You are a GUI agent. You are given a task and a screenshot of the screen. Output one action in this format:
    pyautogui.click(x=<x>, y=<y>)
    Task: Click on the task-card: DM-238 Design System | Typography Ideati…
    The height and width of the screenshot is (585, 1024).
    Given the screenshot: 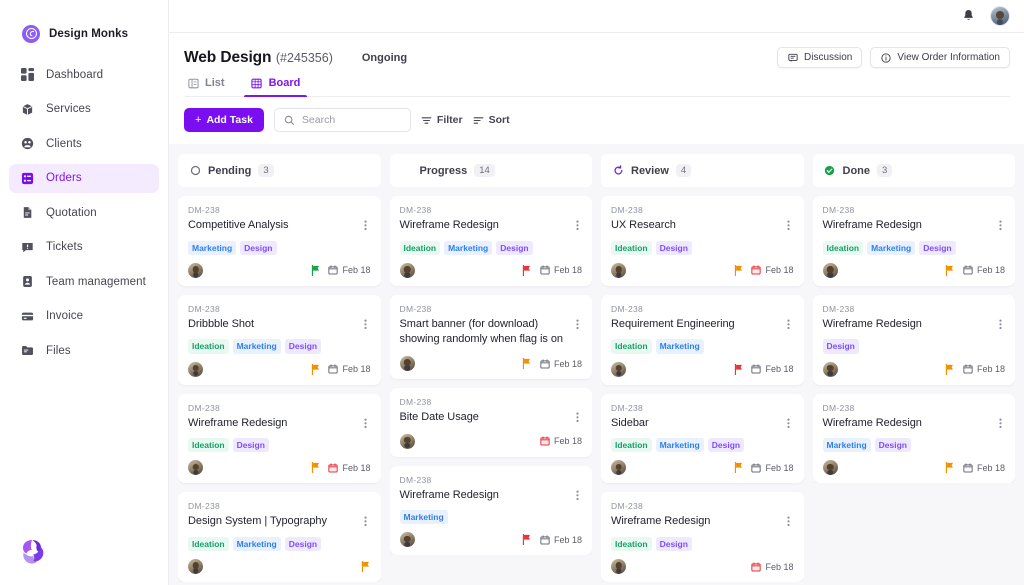 What is the action you would take?
    pyautogui.click(x=279, y=537)
    